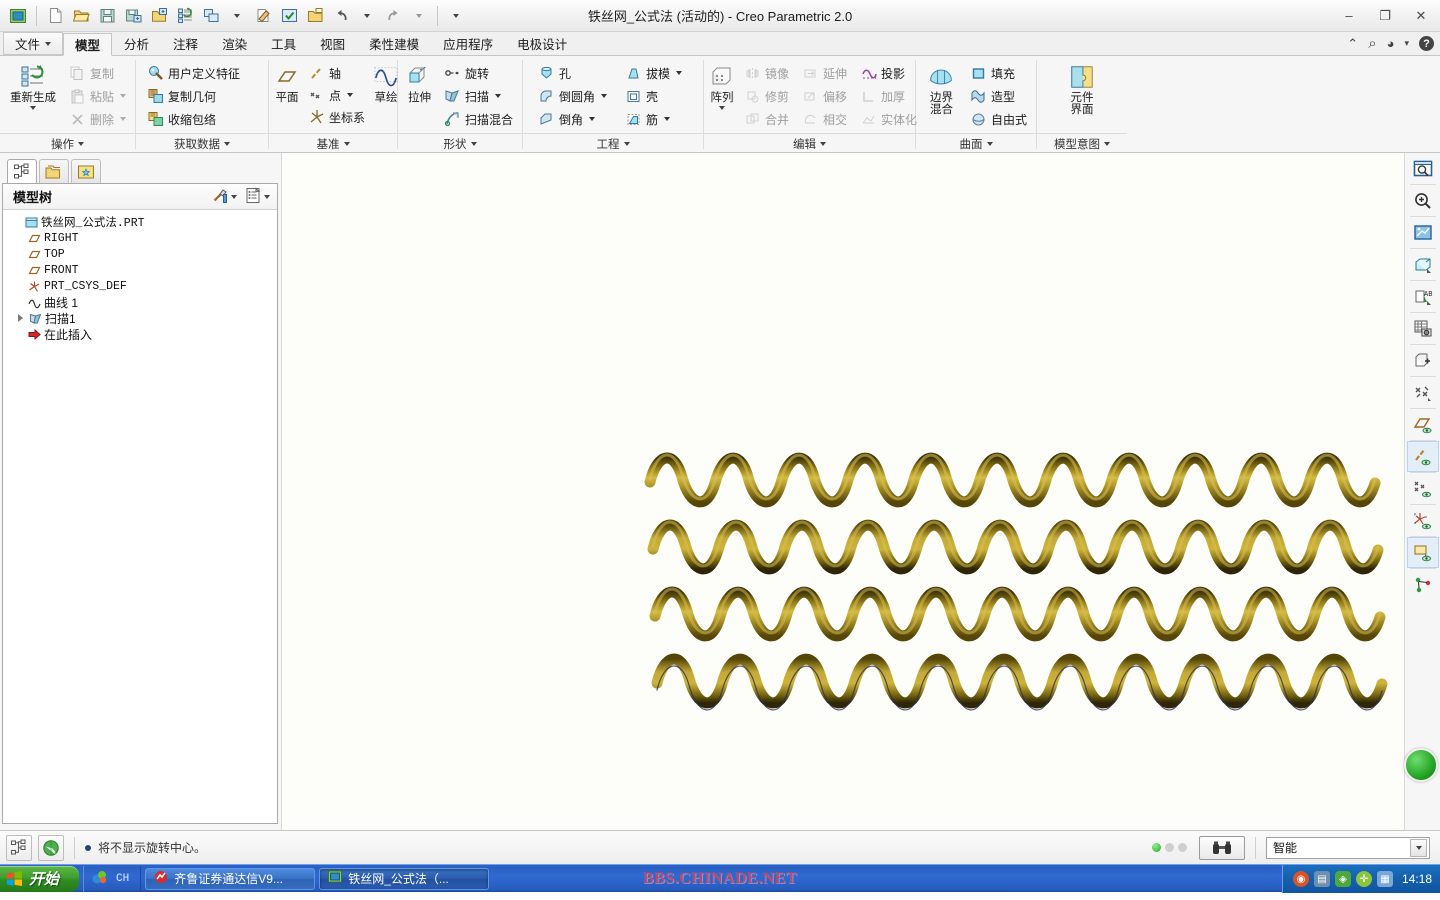  Describe the element at coordinates (332, 43) in the screenshot. I see `tab-view: 视图` at that location.